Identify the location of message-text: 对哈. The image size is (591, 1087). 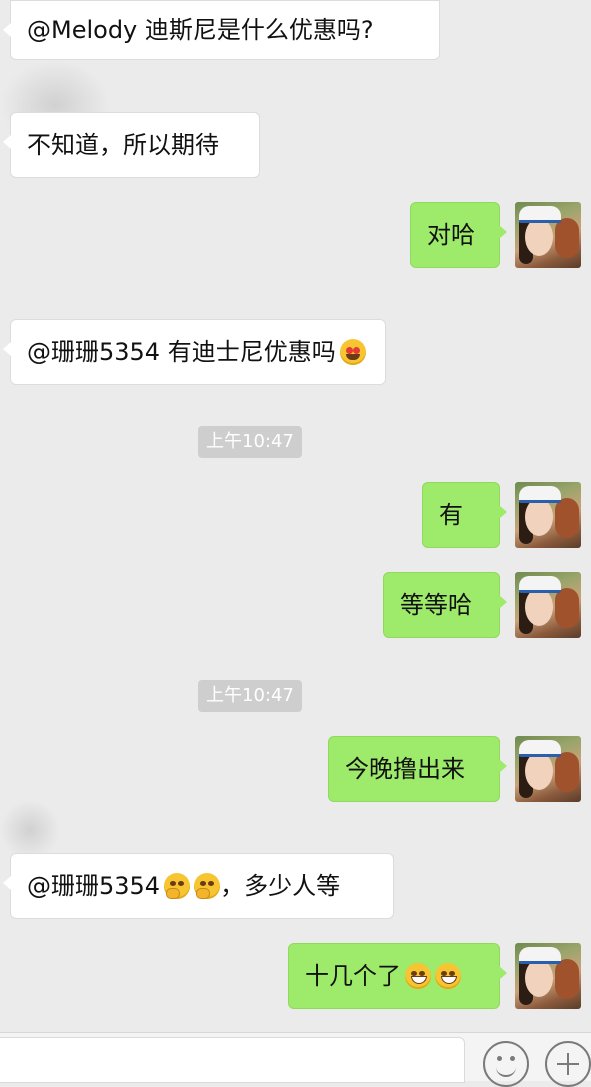
(451, 235).